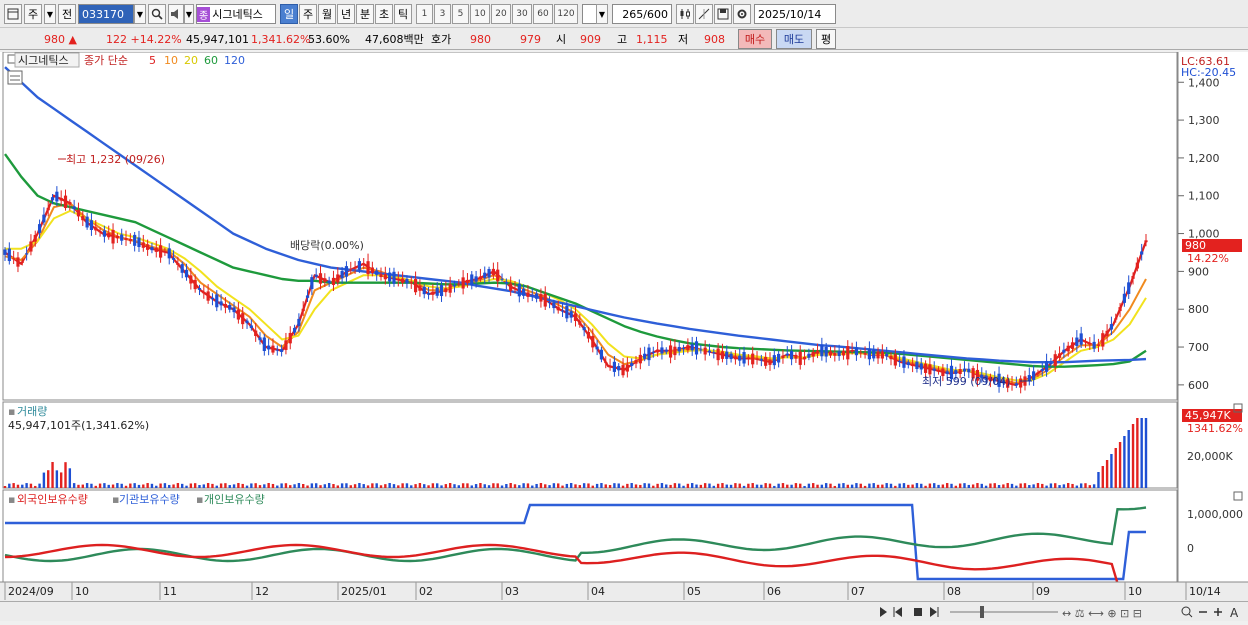 The height and width of the screenshot is (625, 1248). Describe the element at coordinates (140, 14) in the screenshot. I see `code-dropdown-icon: ▼` at that location.